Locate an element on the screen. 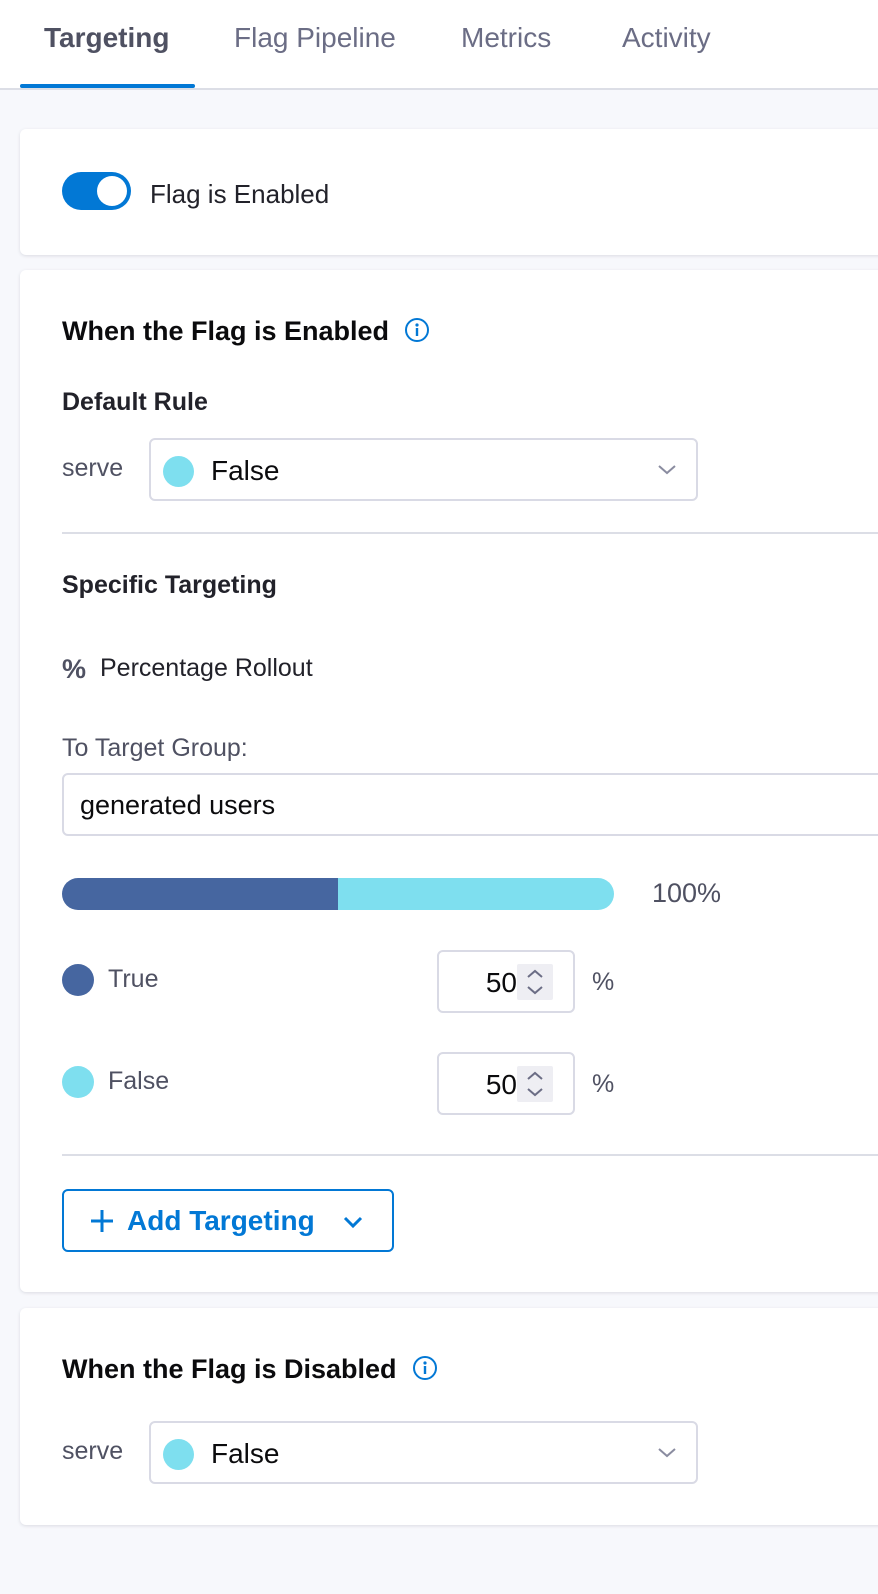 The width and height of the screenshot is (878, 1594). percentage-rollout-label: Percentage Rollout is located at coordinates (206, 668).